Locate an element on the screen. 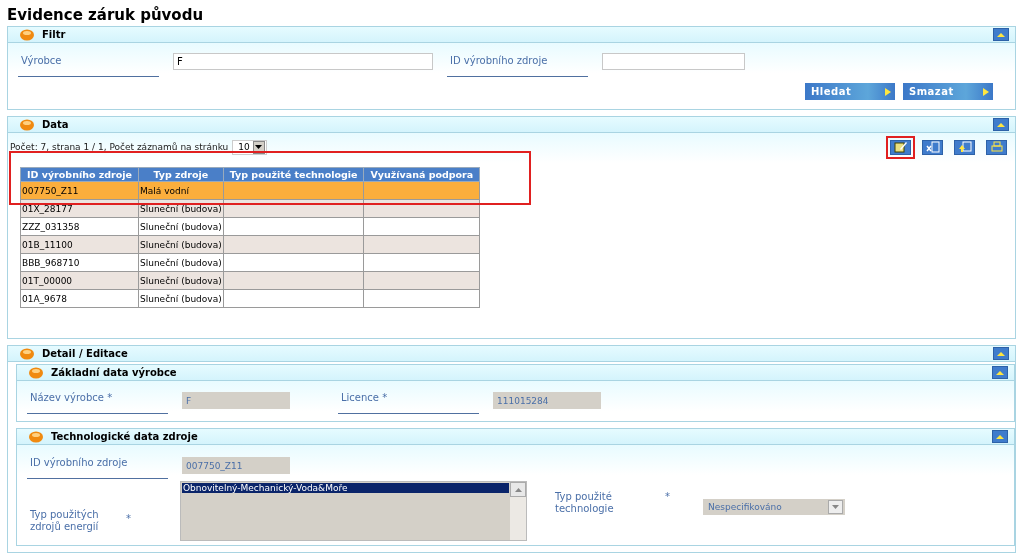 This screenshot has width=1023, height=553. paging-info: Počet: 7, strana 1 / 1, Počet záznamů na stránku is located at coordinates (119, 147).